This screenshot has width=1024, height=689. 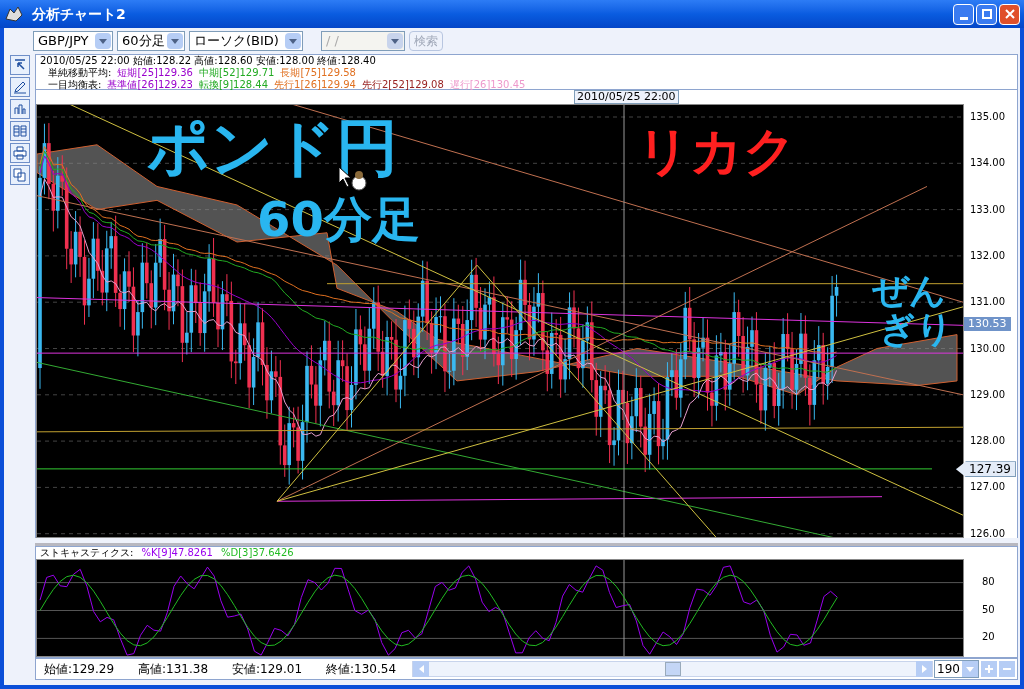 I want to click on timeframe-dropdown: 60分足, so click(x=151, y=41).